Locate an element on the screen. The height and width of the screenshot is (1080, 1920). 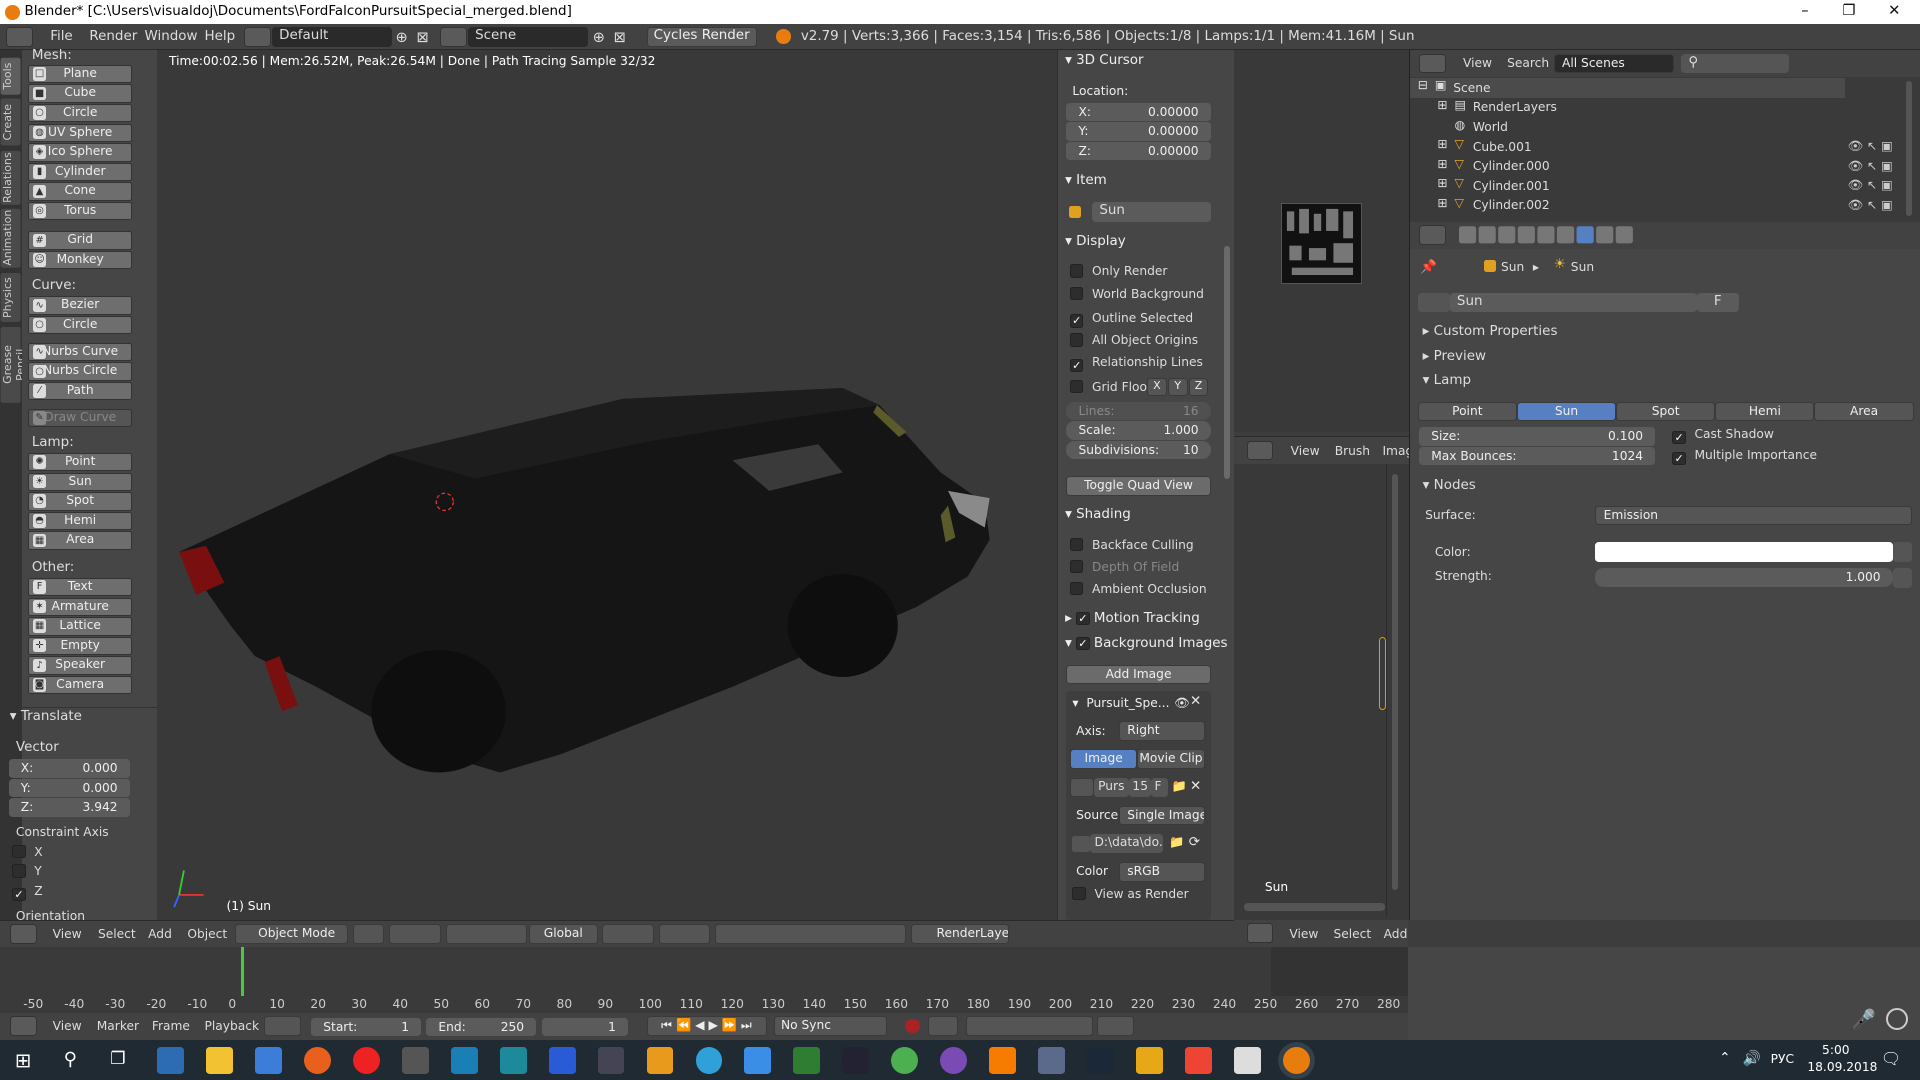
tab-create: Create is located at coordinates (11, 122).